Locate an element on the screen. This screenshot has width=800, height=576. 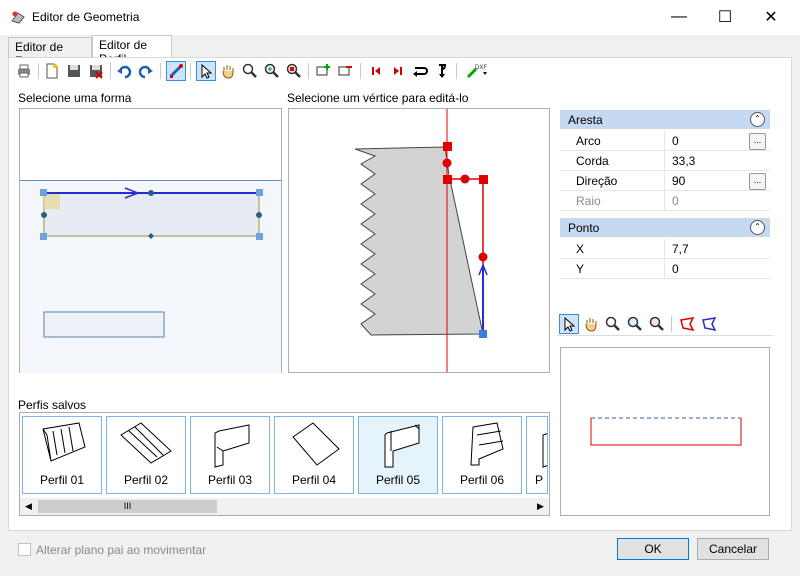
scrollbar-grip: III is located at coordinates (127, 506).